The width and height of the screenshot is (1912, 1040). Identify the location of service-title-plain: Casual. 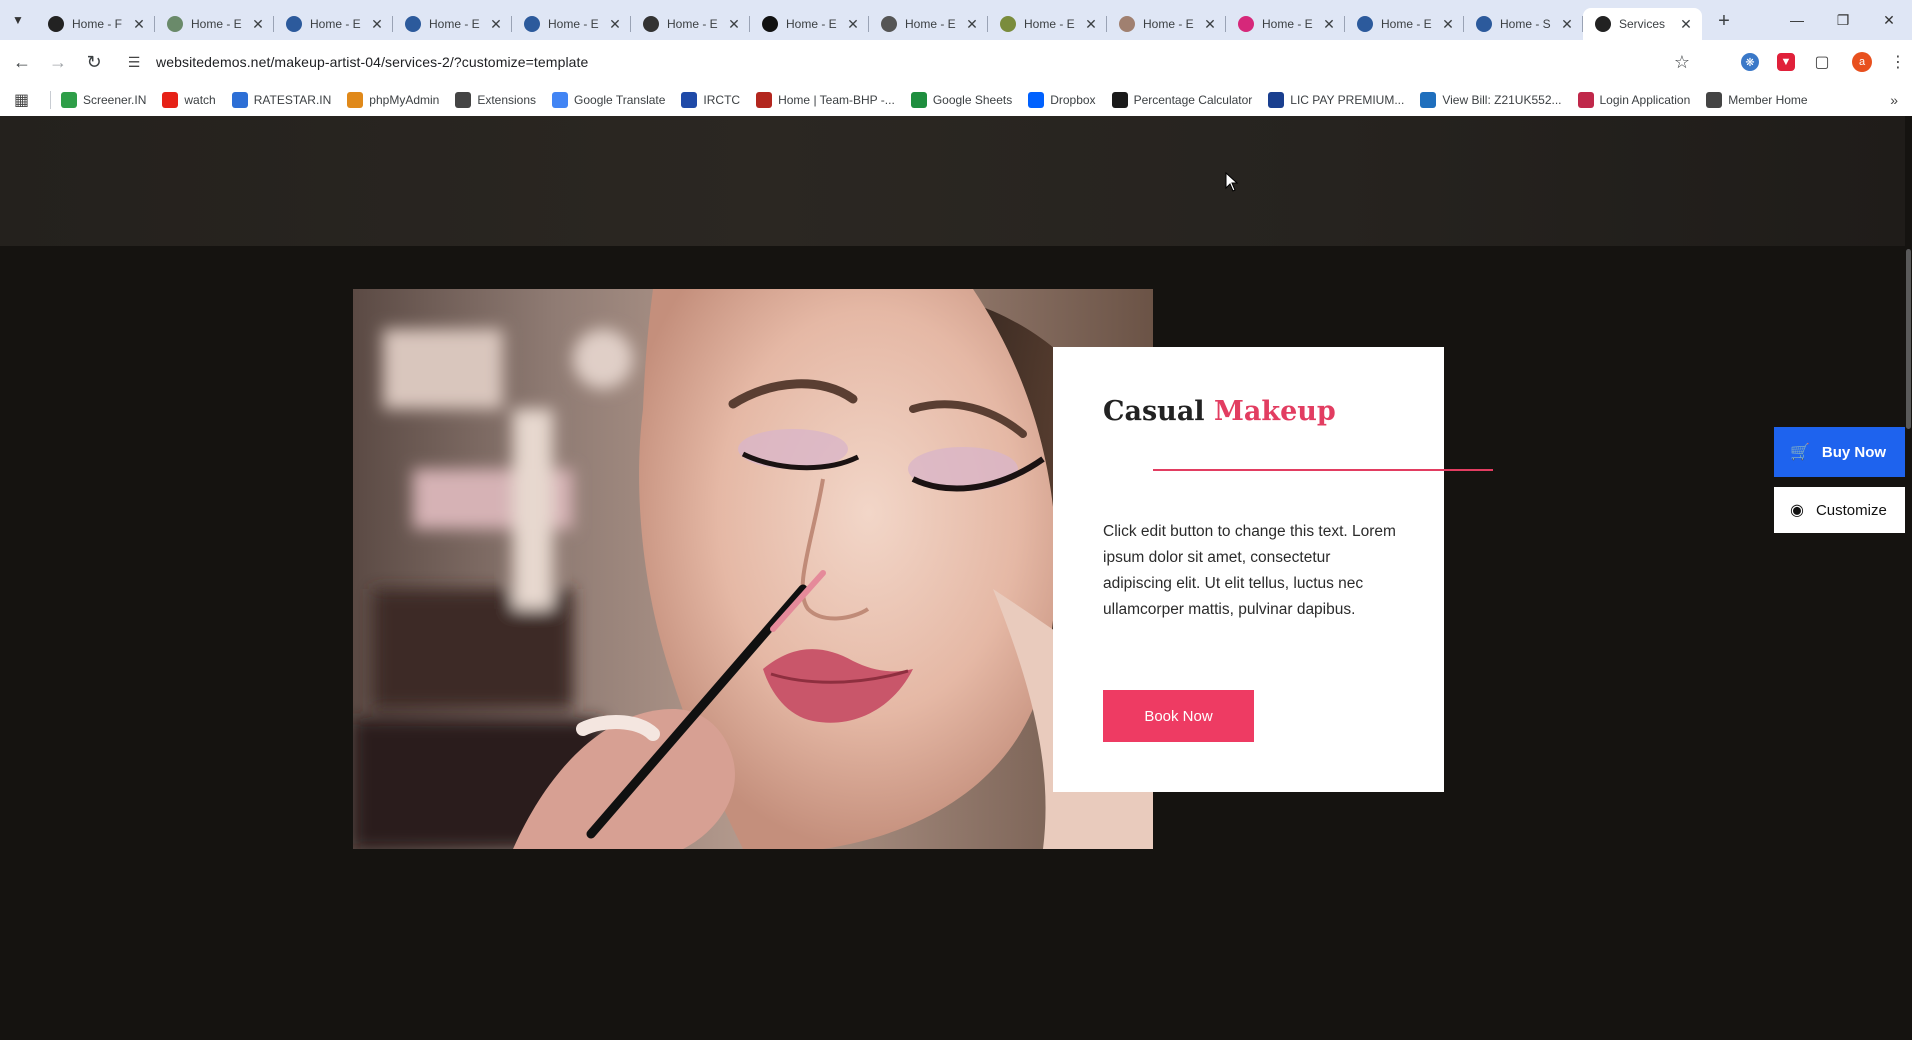
(1154, 411).